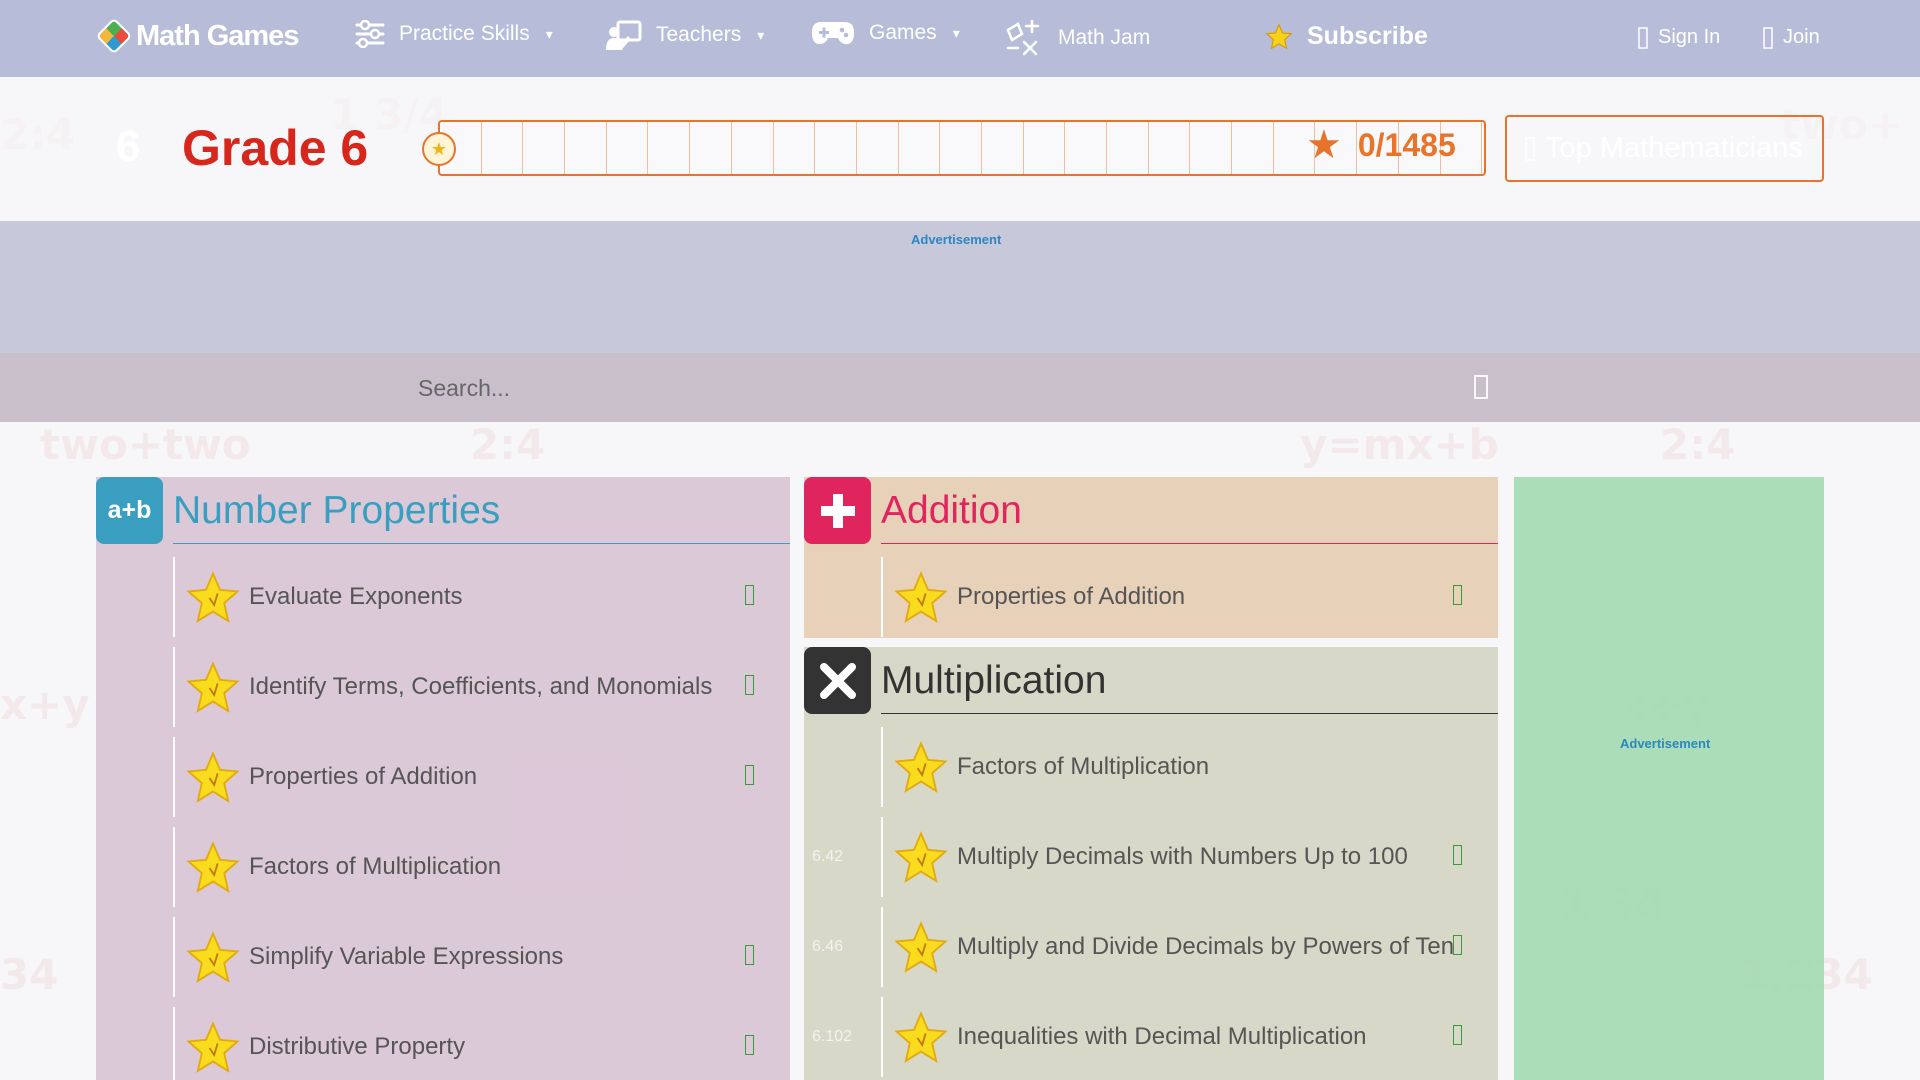 The height and width of the screenshot is (1080, 1920). Describe the element at coordinates (833, 33) in the screenshot. I see `gamepad-icon` at that location.